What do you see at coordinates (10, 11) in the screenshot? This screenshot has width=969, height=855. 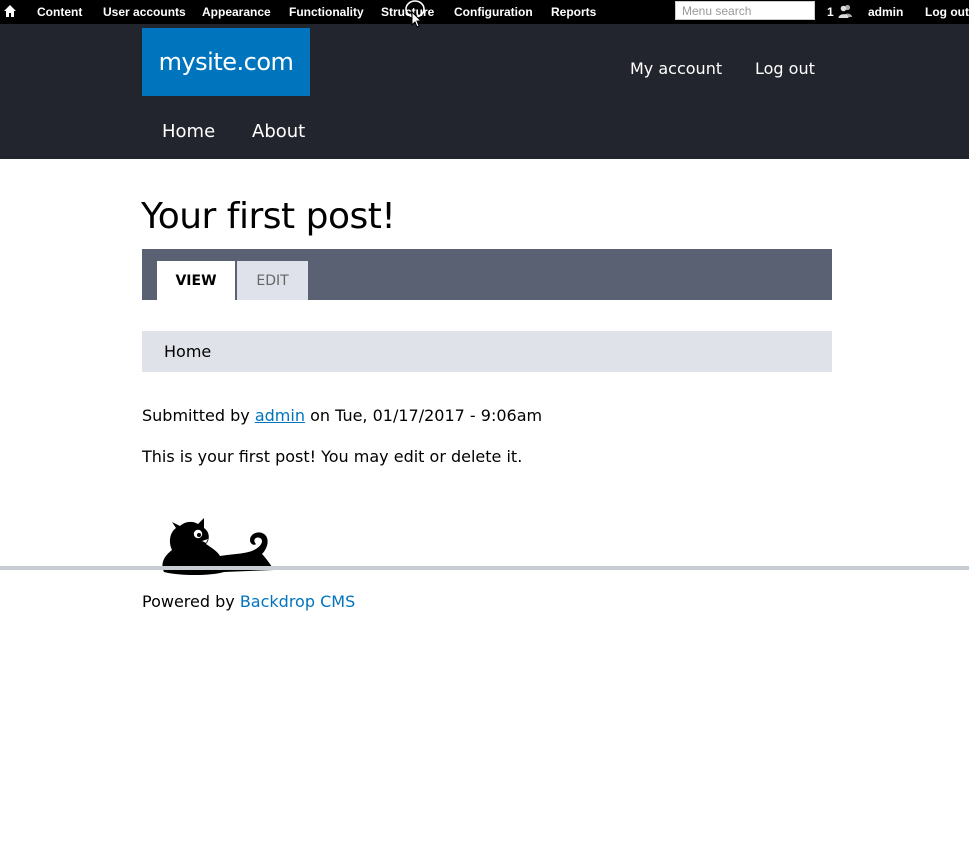 I see `home-icon` at bounding box center [10, 11].